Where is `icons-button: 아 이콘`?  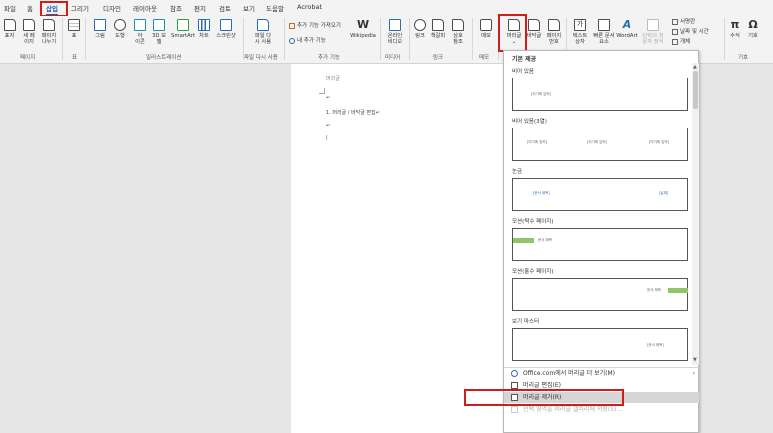
icons-button: 아 이콘 is located at coordinates (140, 32).